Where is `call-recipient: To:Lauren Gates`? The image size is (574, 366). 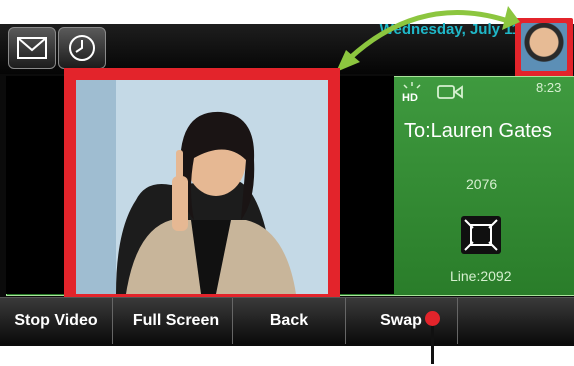 call-recipient: To:Lauren Gates is located at coordinates (478, 131).